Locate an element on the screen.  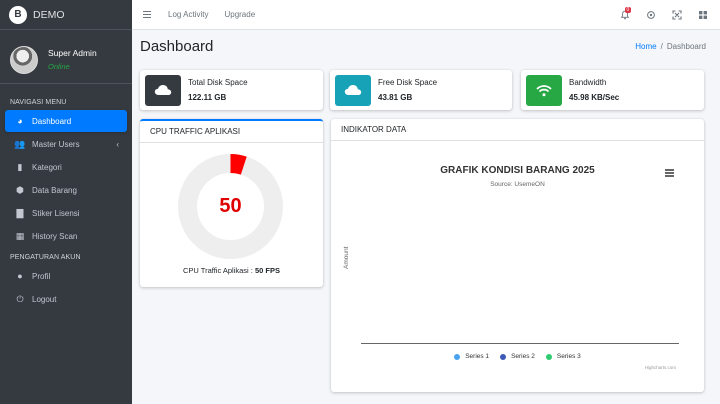
chart-menu-icon is located at coordinates (669, 173).